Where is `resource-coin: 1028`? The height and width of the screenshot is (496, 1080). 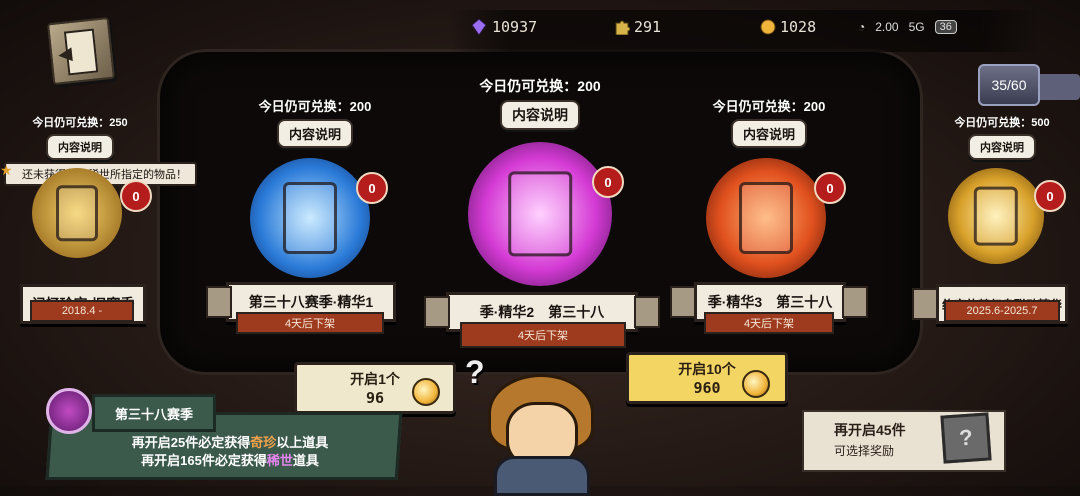
resource-coin: 1028 is located at coordinates (788, 27).